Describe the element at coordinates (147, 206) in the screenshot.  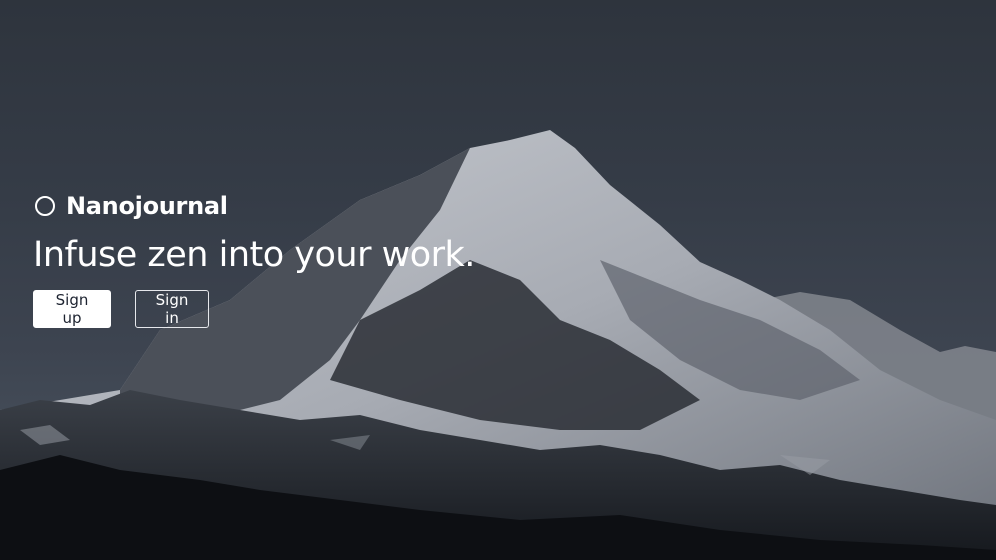
I see `brand-name: Nanojournal` at that location.